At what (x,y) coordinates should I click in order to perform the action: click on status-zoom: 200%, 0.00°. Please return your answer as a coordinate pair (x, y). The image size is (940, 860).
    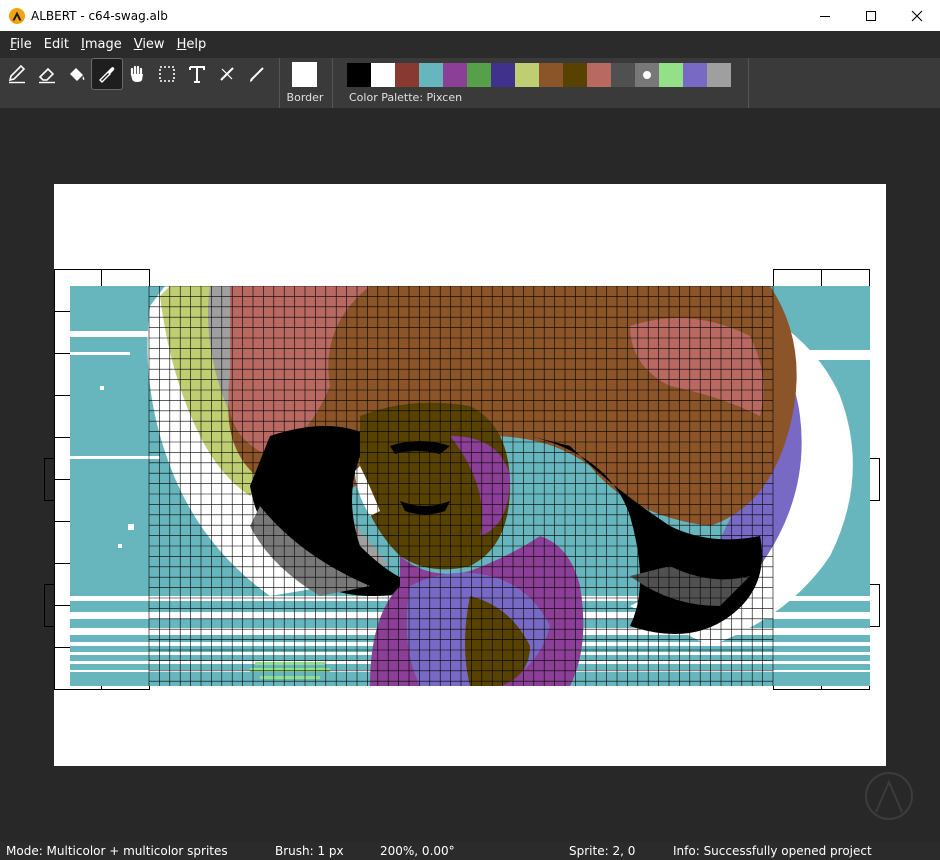
    Looking at the image, I should click on (417, 851).